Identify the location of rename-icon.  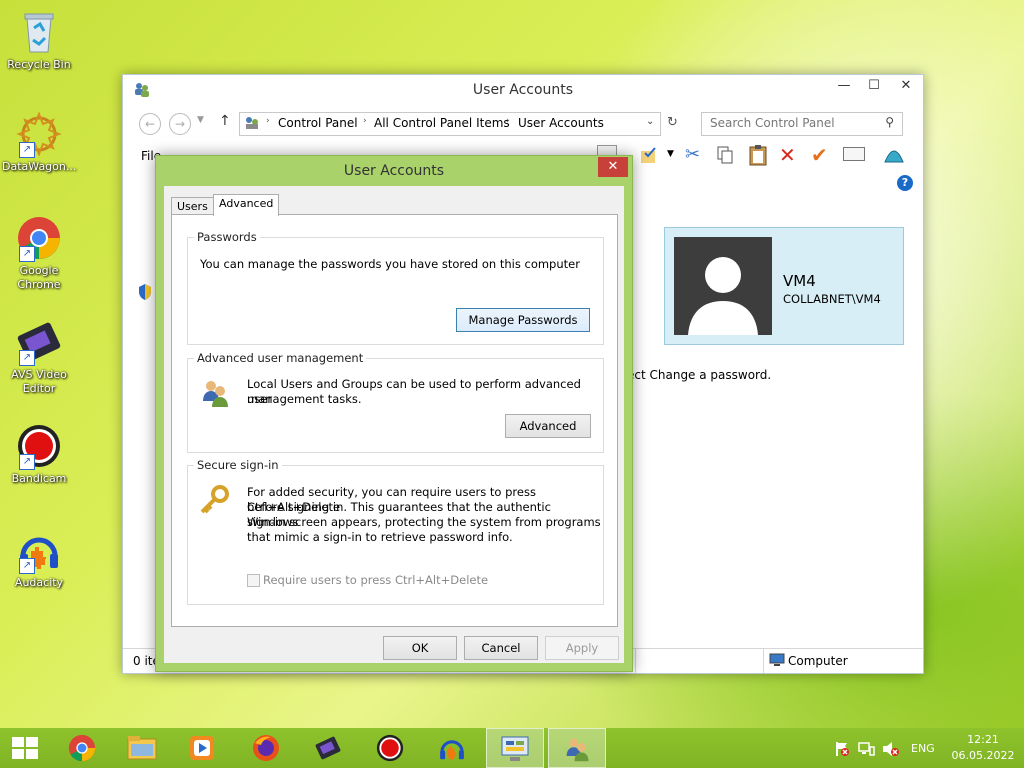
(854, 154).